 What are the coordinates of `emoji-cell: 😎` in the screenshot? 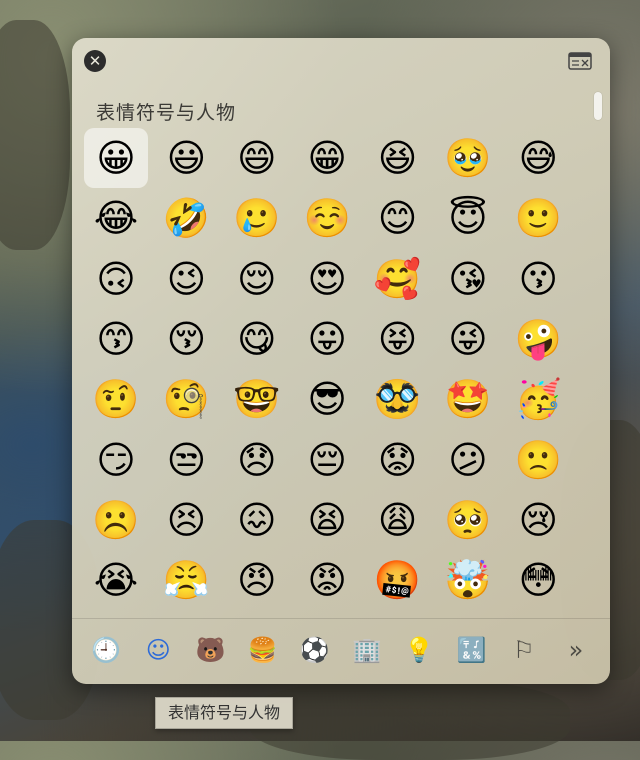 It's located at (327, 399).